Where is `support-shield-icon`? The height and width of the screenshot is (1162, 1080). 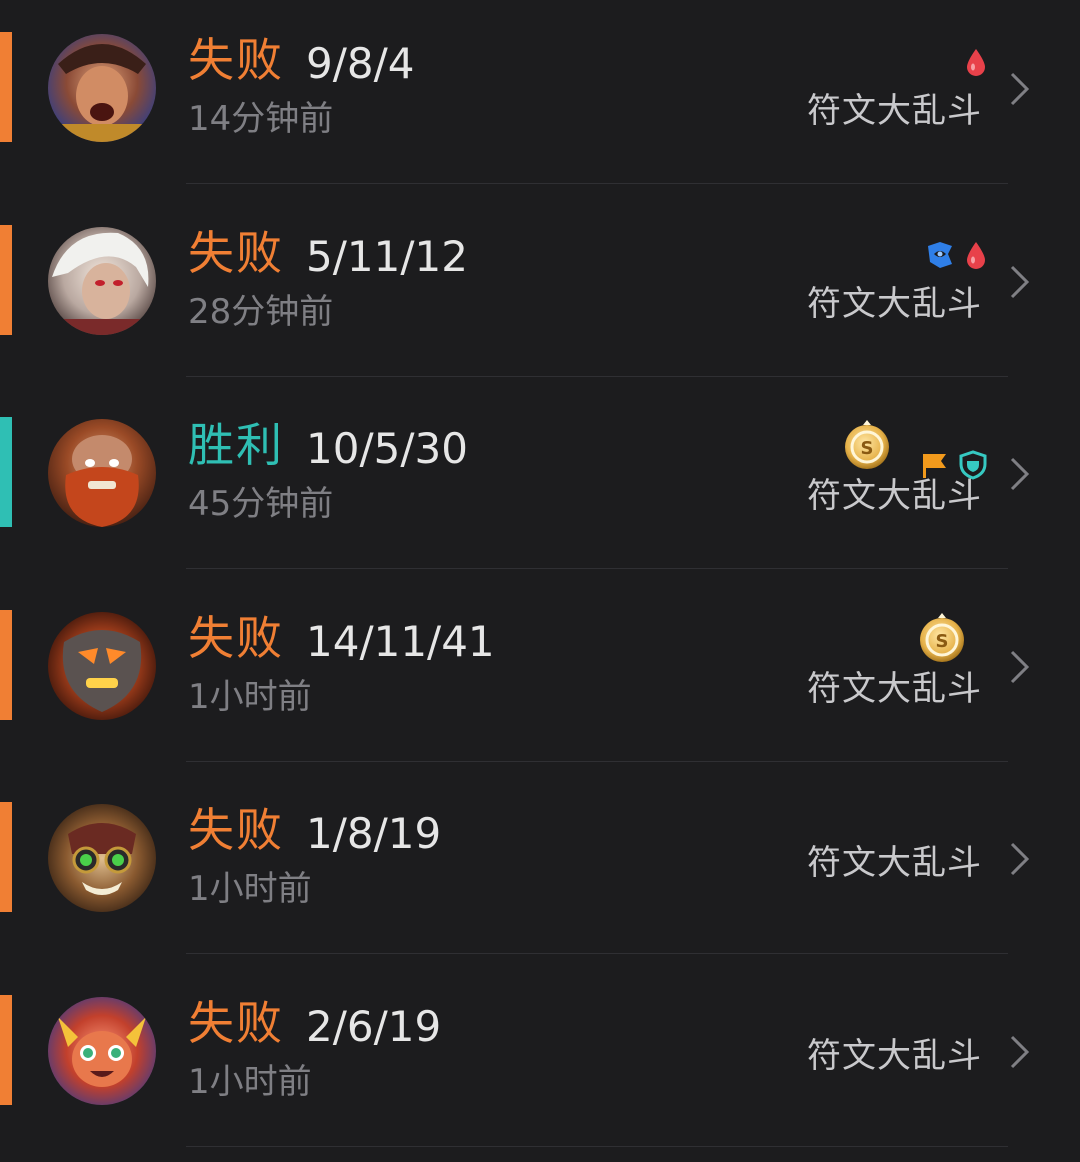 support-shield-icon is located at coordinates (940, 255).